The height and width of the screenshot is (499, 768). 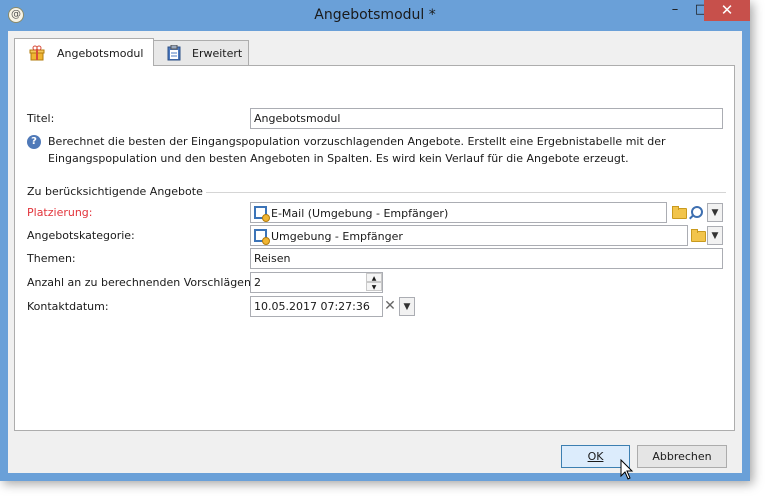 What do you see at coordinates (100, 53) in the screenshot?
I see `tab-angebotsmodul-label: Angebotsmodul` at bounding box center [100, 53].